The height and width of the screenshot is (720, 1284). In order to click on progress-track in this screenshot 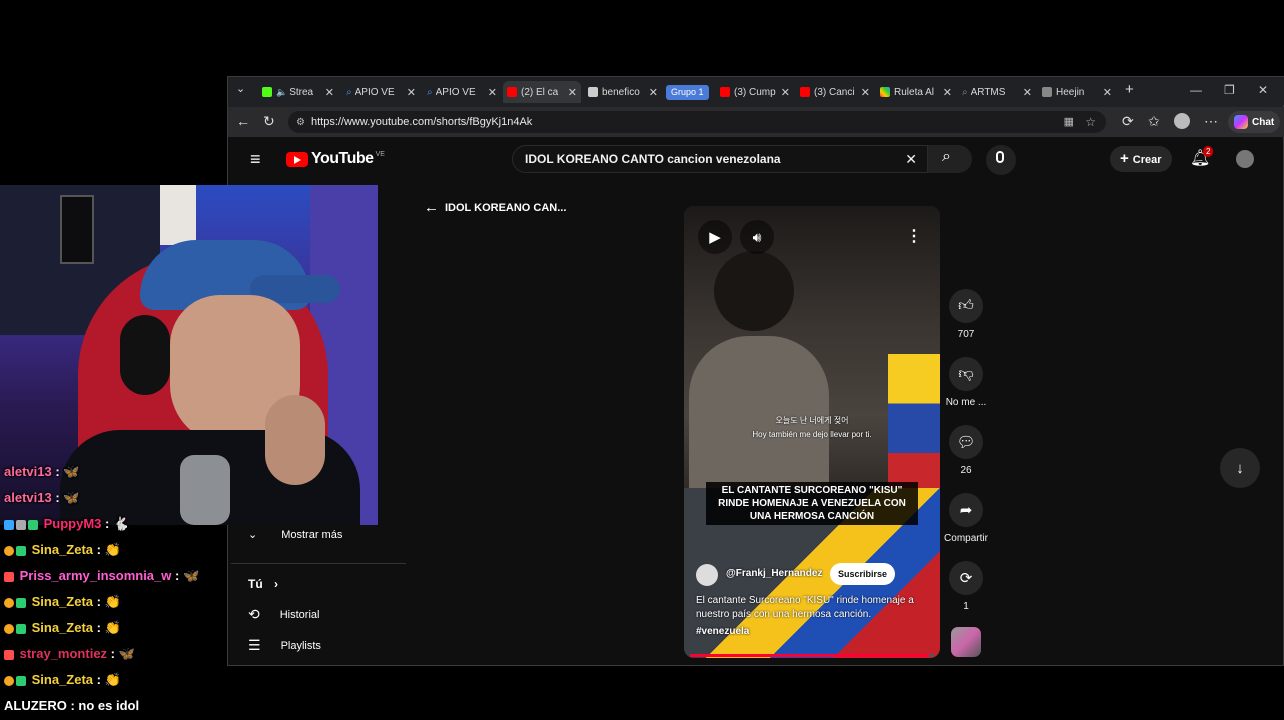, I will do `click(812, 655)`.